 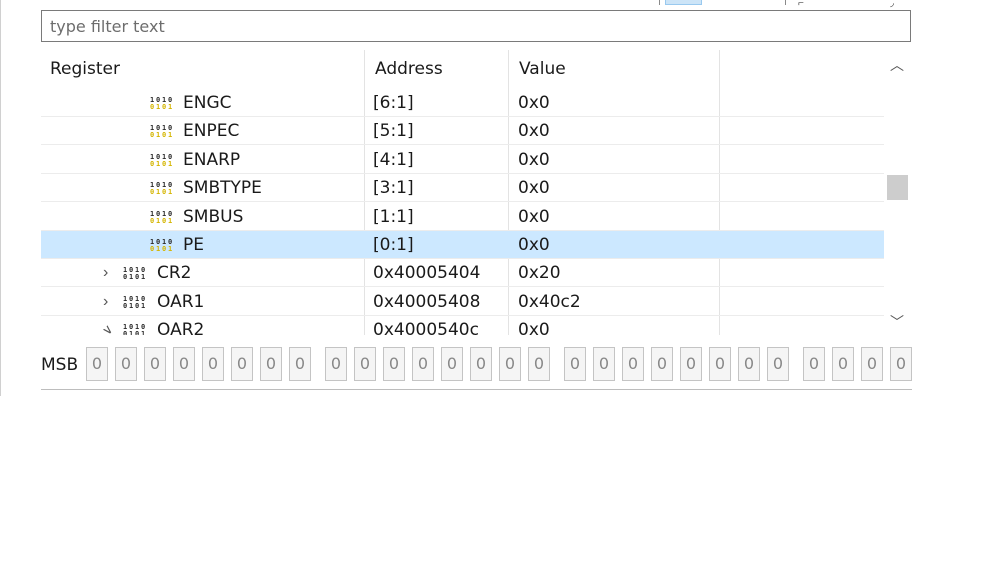 I want to click on chevron-down-icon: ﹀, so click(x=897, y=322).